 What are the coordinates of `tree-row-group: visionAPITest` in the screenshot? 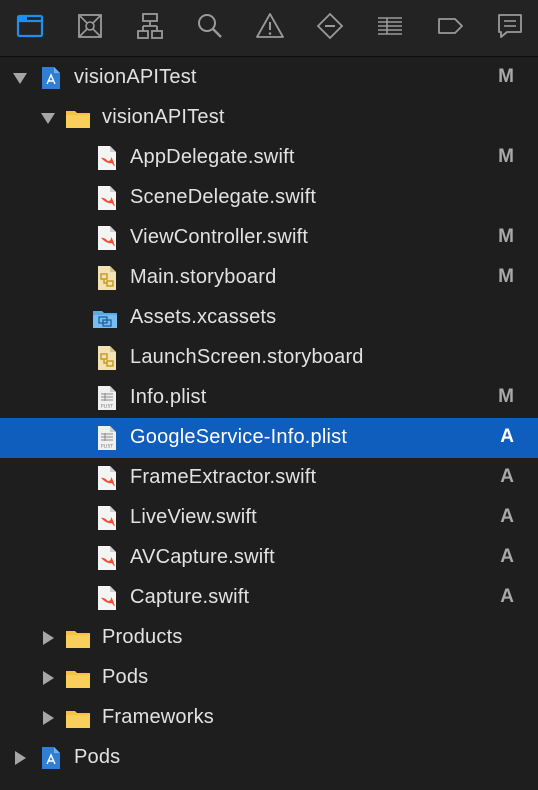 It's located at (269, 118).